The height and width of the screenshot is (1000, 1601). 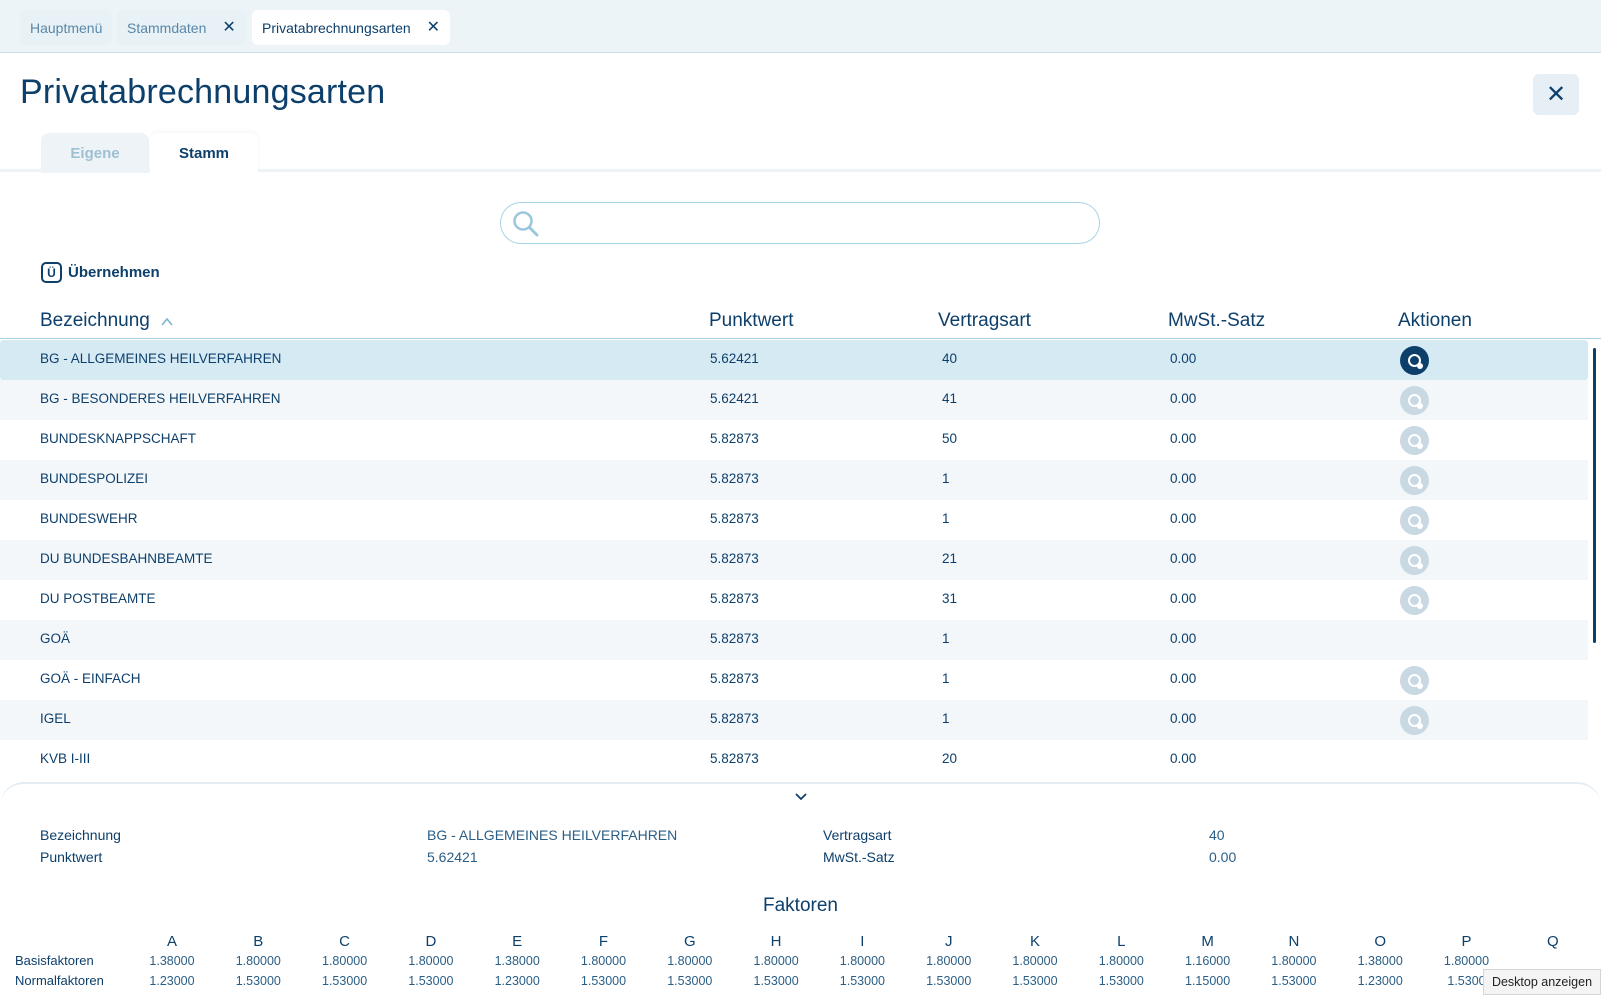 I want to click on cell-vertragsart: 20, so click(x=950, y=758).